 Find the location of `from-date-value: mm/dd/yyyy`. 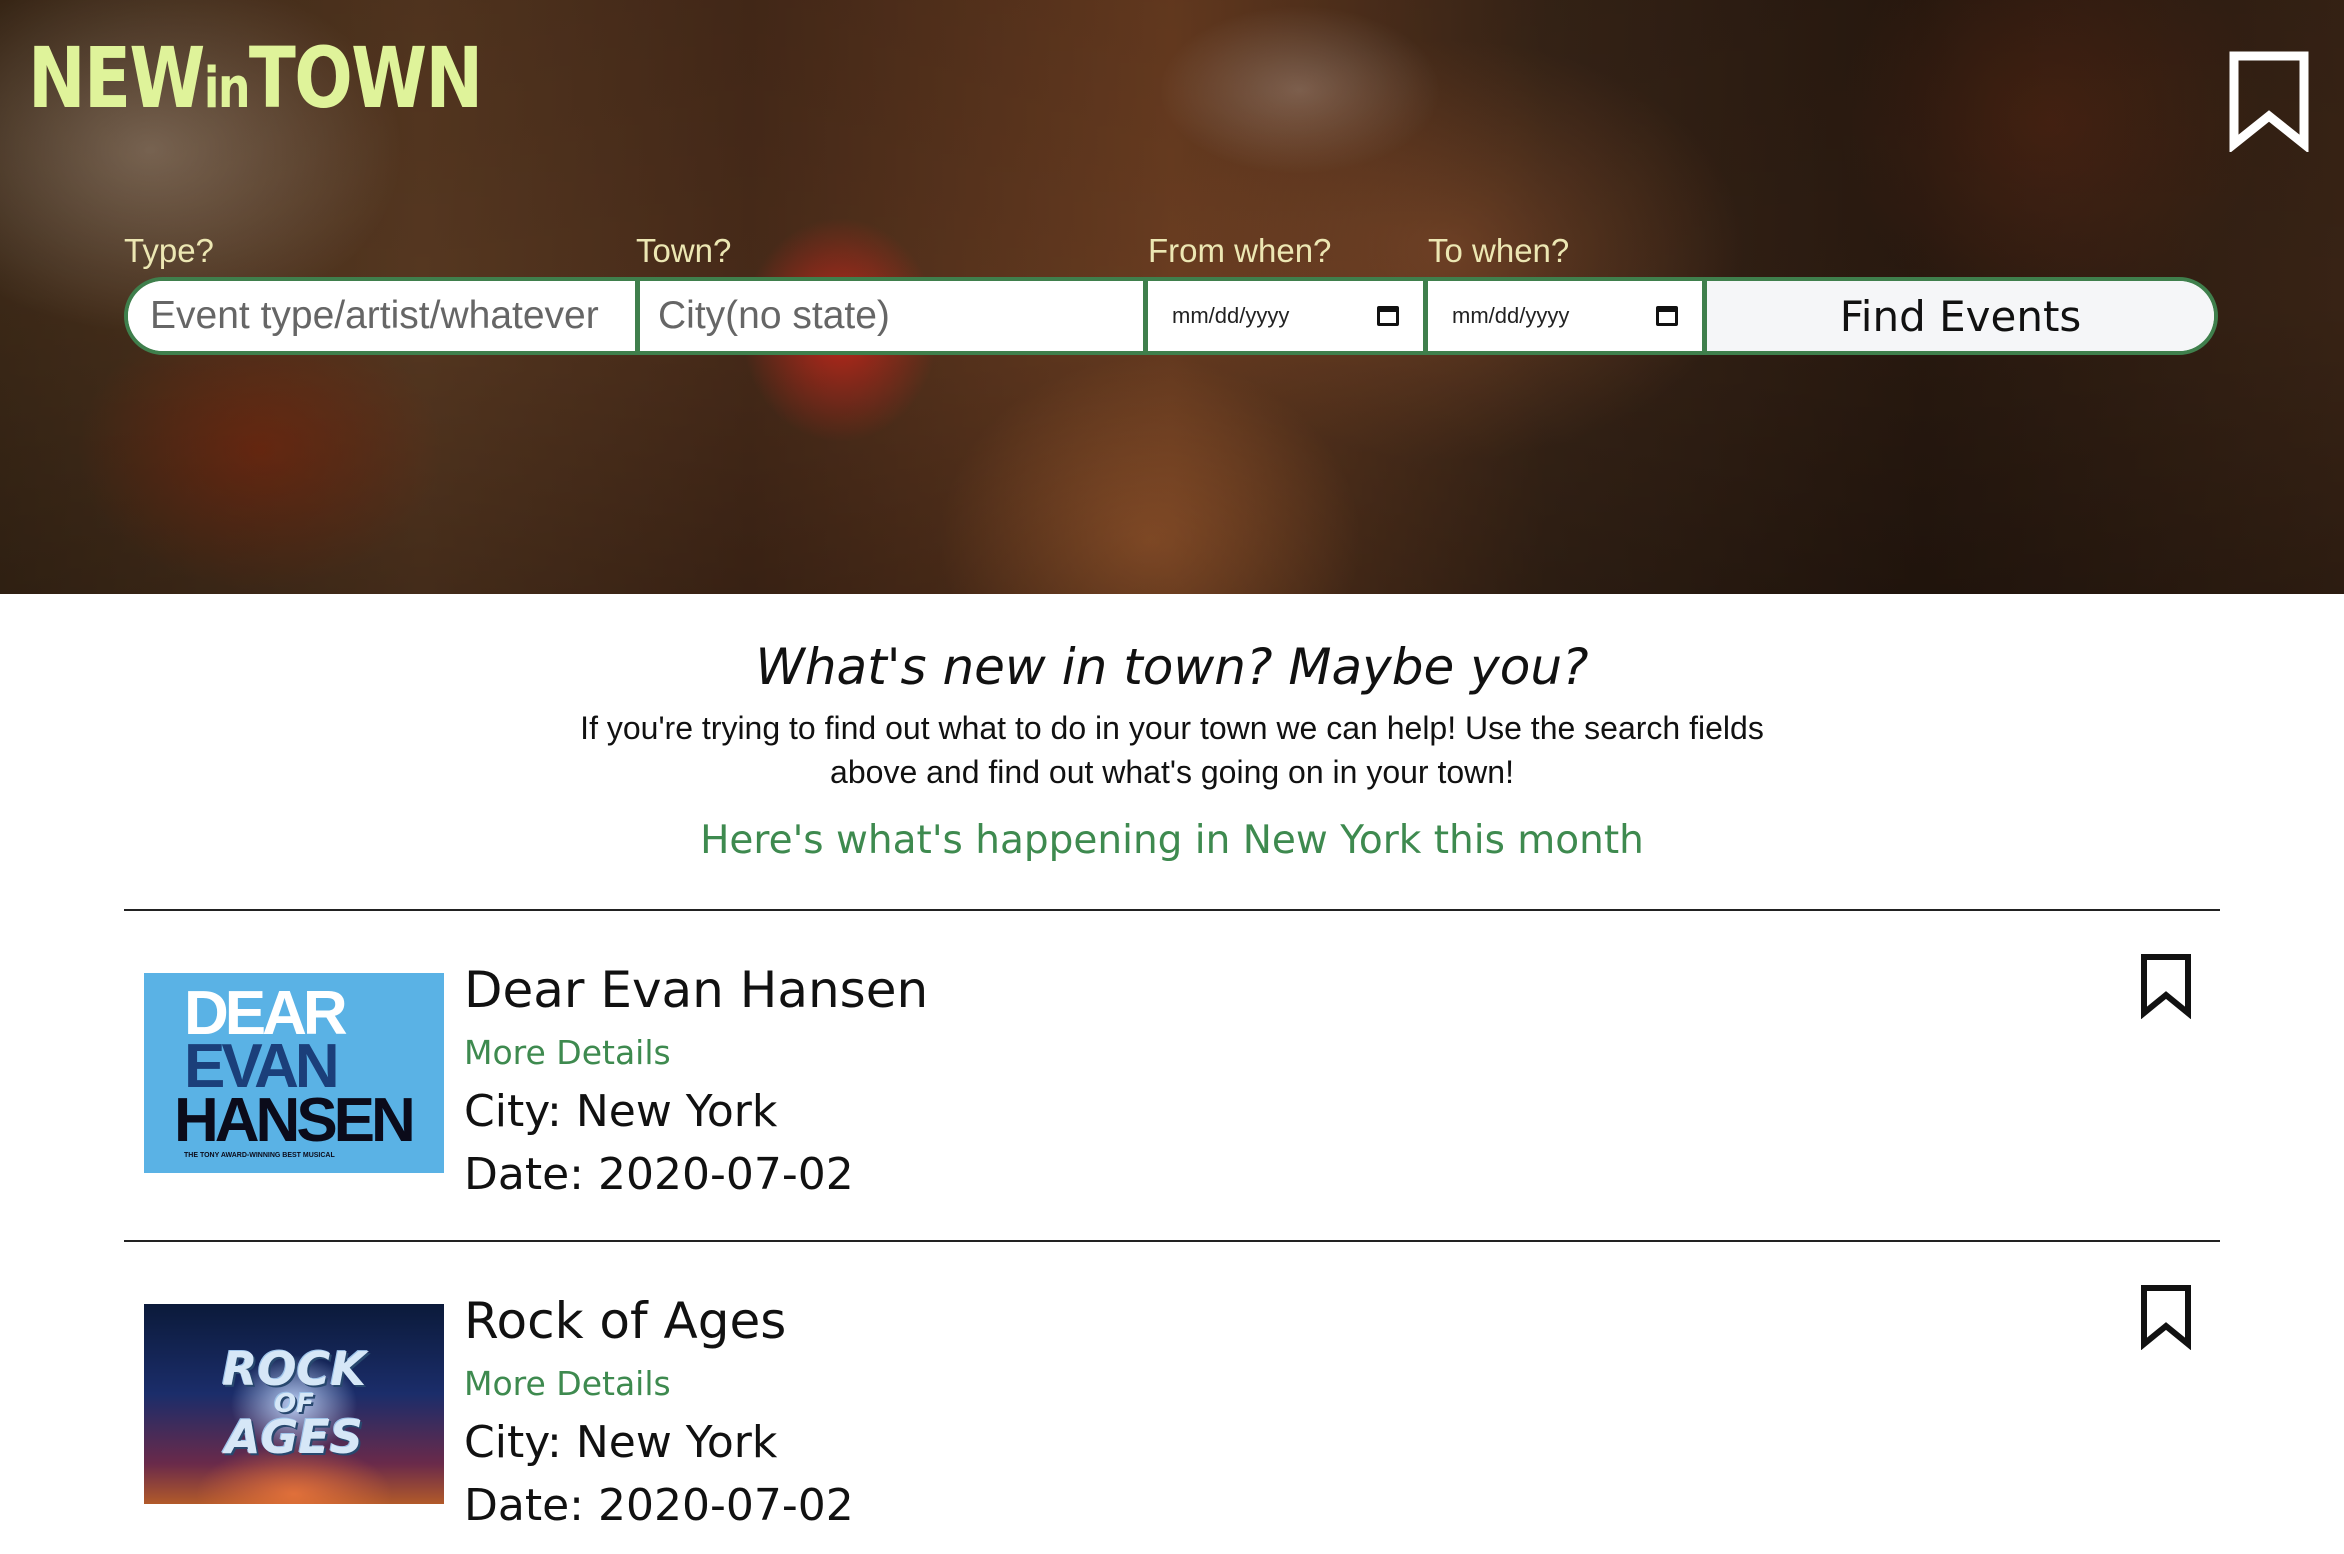

from-date-value: mm/dd/yyyy is located at coordinates (1231, 315).